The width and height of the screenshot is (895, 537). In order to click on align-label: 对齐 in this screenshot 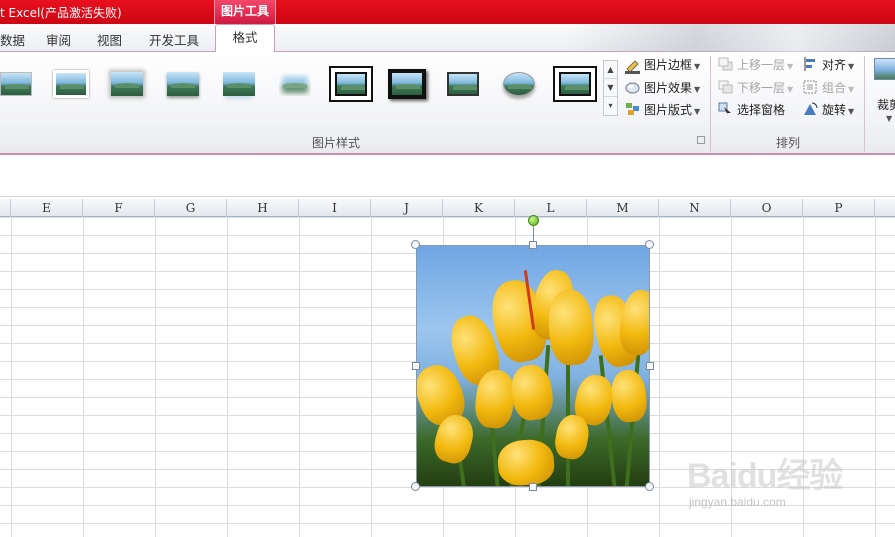, I will do `click(834, 65)`.